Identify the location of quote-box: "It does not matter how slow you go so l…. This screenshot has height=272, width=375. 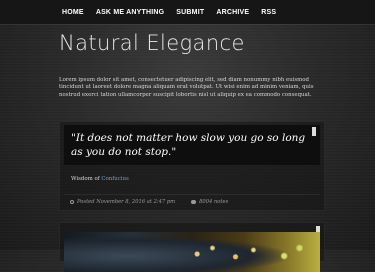
(192, 145).